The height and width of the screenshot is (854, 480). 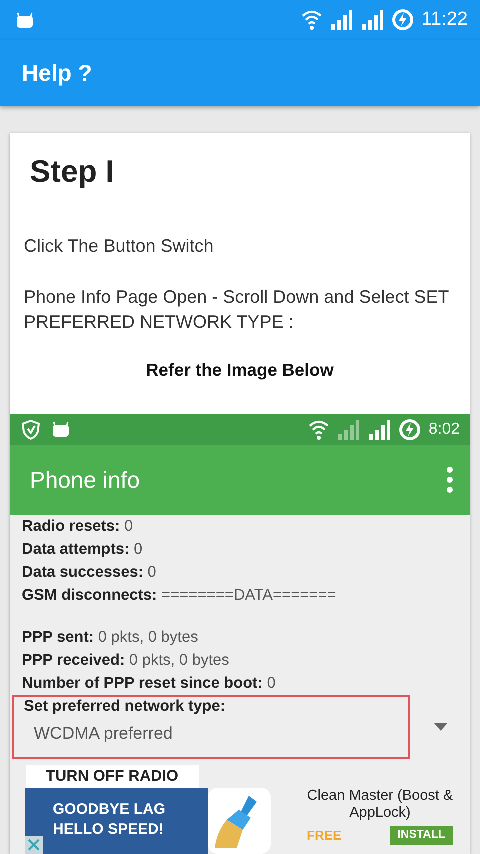 I want to click on ad-banner: GOODBYE LAG HELLO SPEED! Clean Master (Boost & AppLock) FREE INSTALL, so click(x=247, y=821).